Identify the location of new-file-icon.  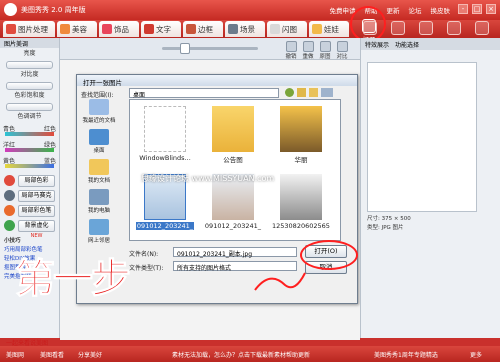
(370, 28).